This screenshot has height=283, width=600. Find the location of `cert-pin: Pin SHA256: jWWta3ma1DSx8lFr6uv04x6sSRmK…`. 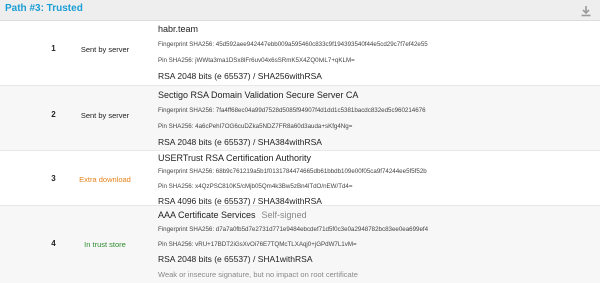

cert-pin: Pin SHA256: jWWta3ma1DSx8lFr6uv04x6sSRmK… is located at coordinates (256, 60).